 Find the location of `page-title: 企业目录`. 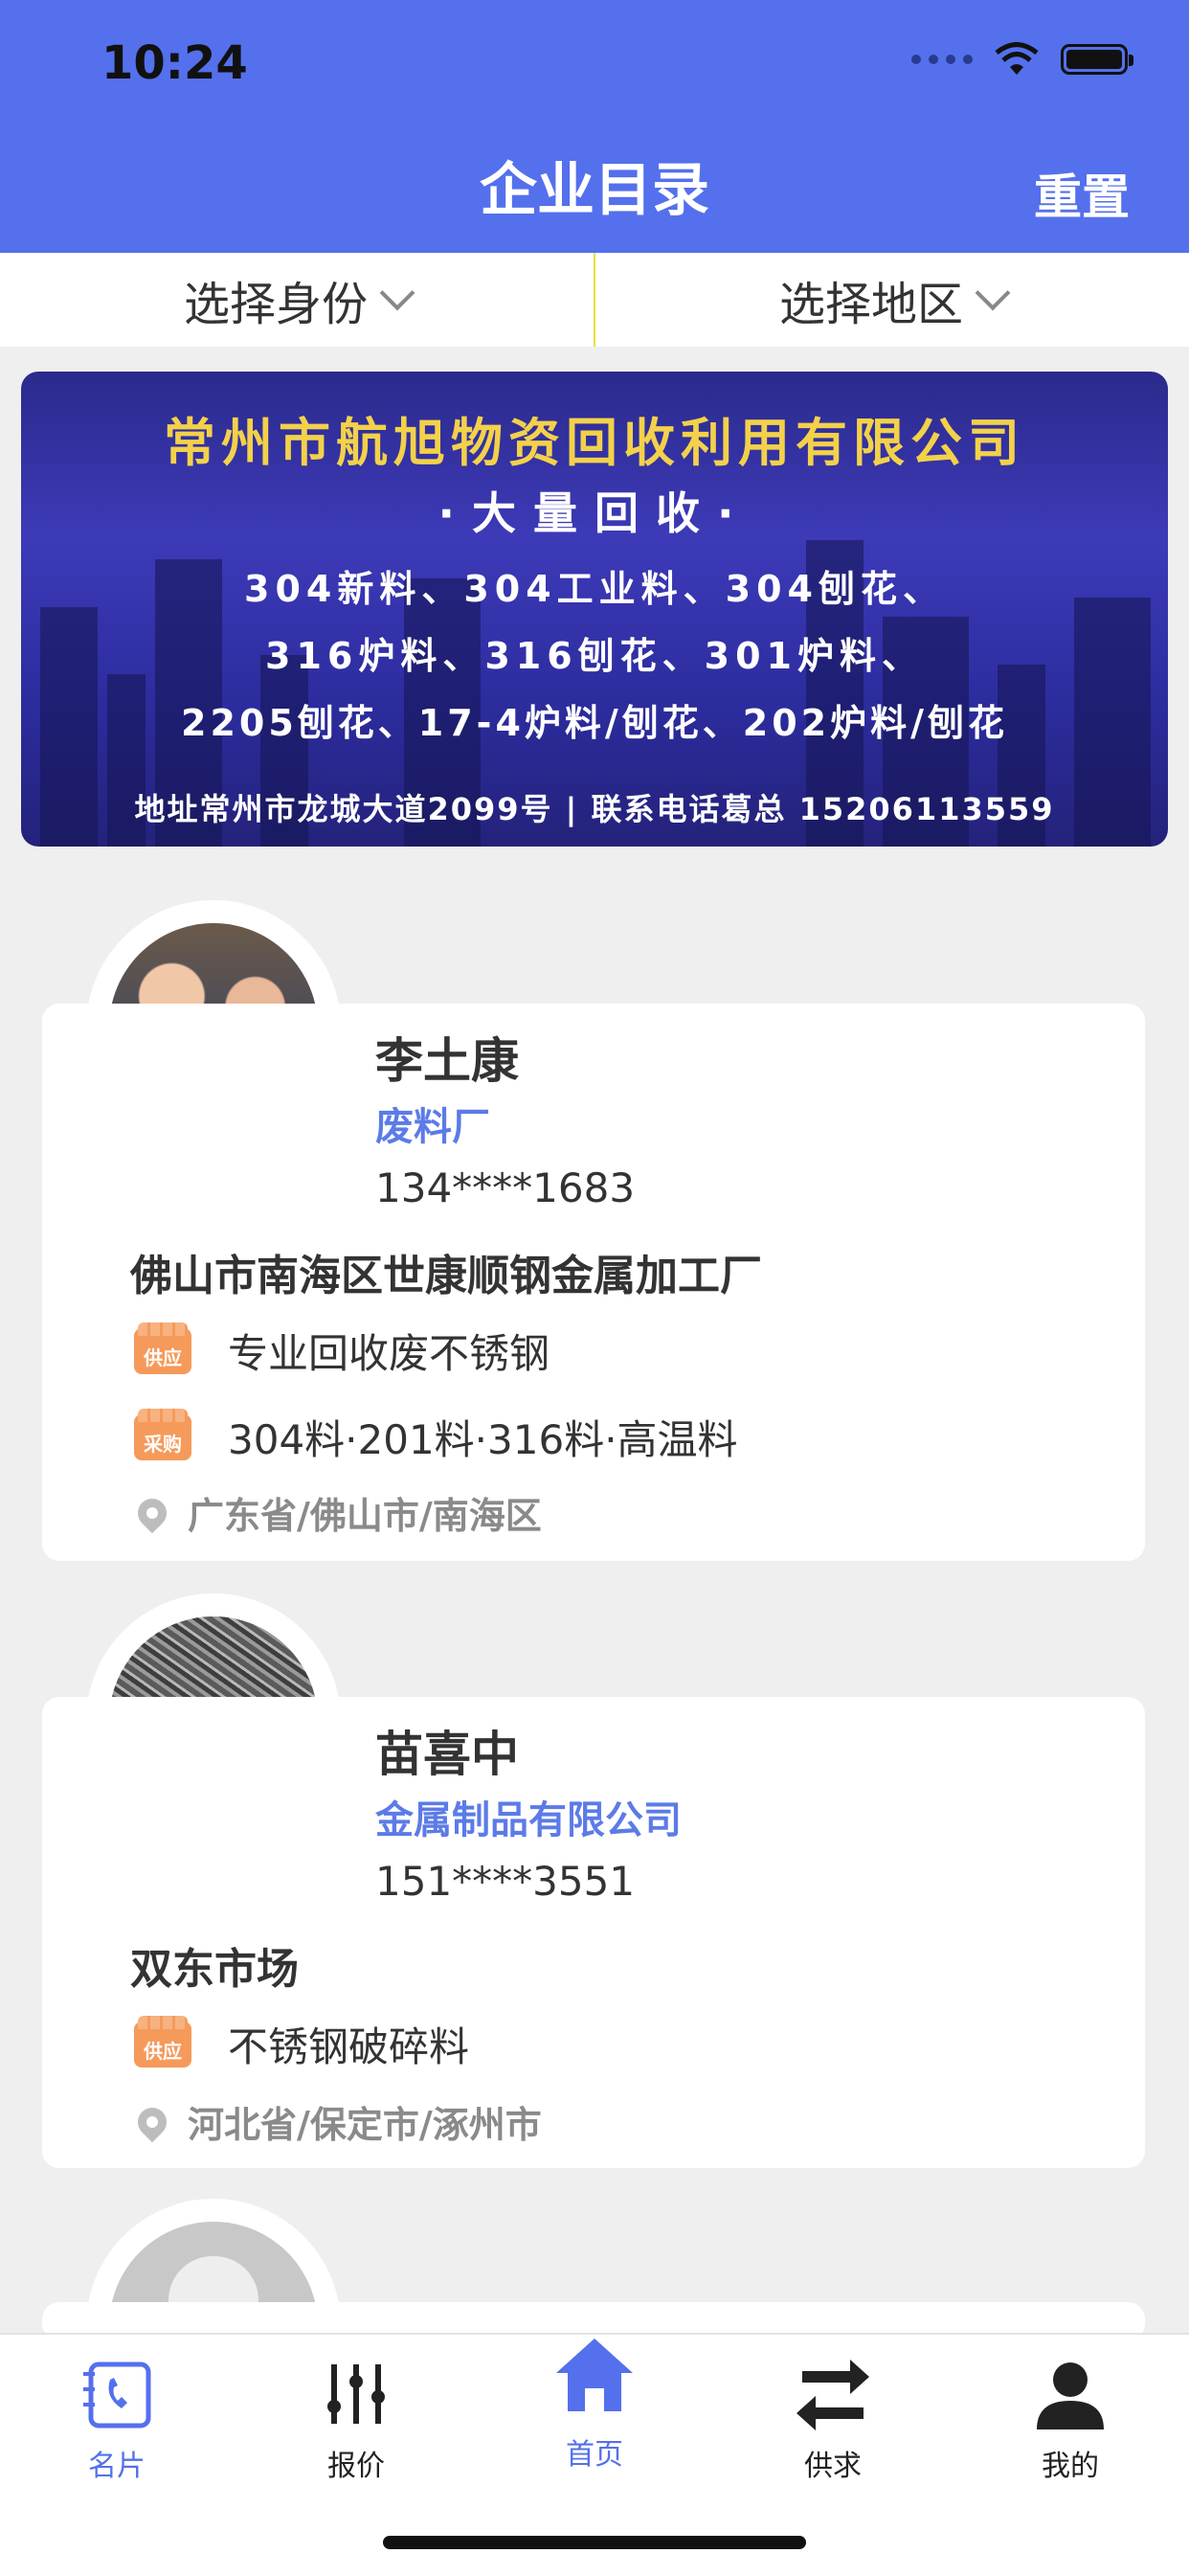

page-title: 企业目录 is located at coordinates (594, 190).